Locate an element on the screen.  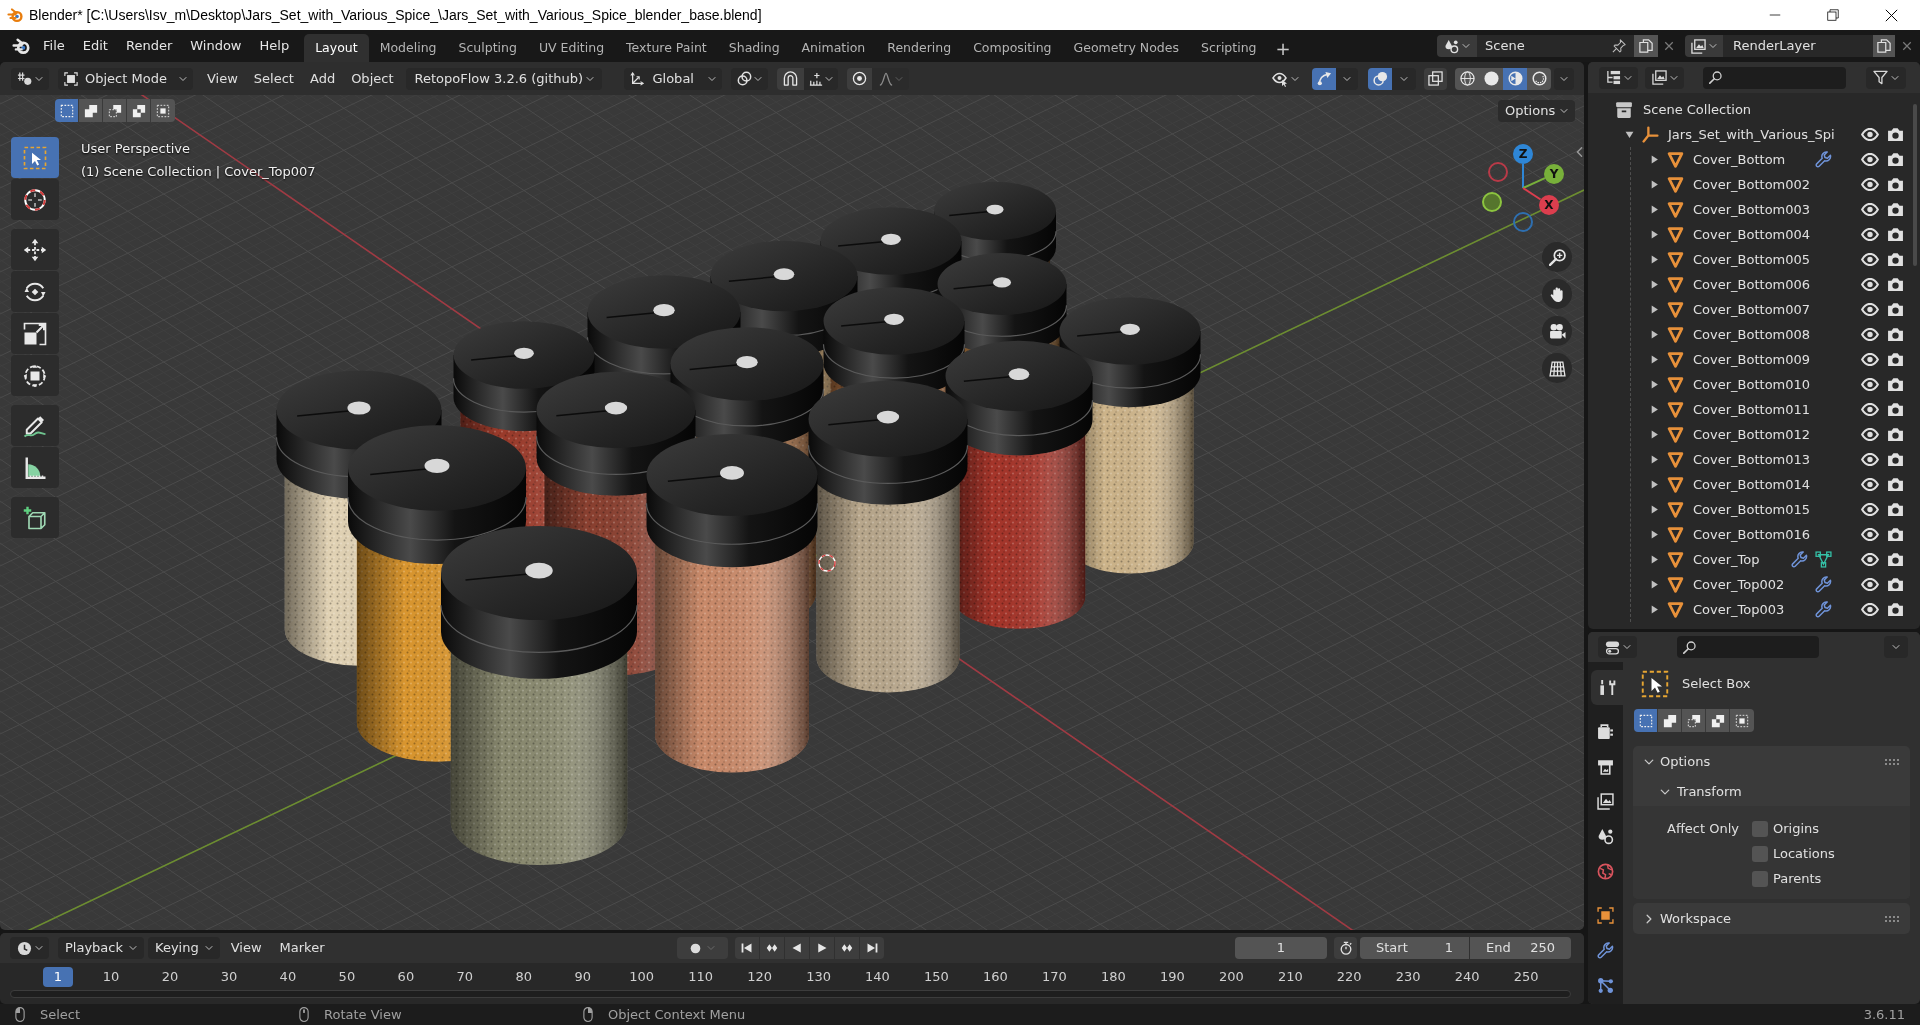
proportional-editing-toggle is located at coordinates (860, 78).